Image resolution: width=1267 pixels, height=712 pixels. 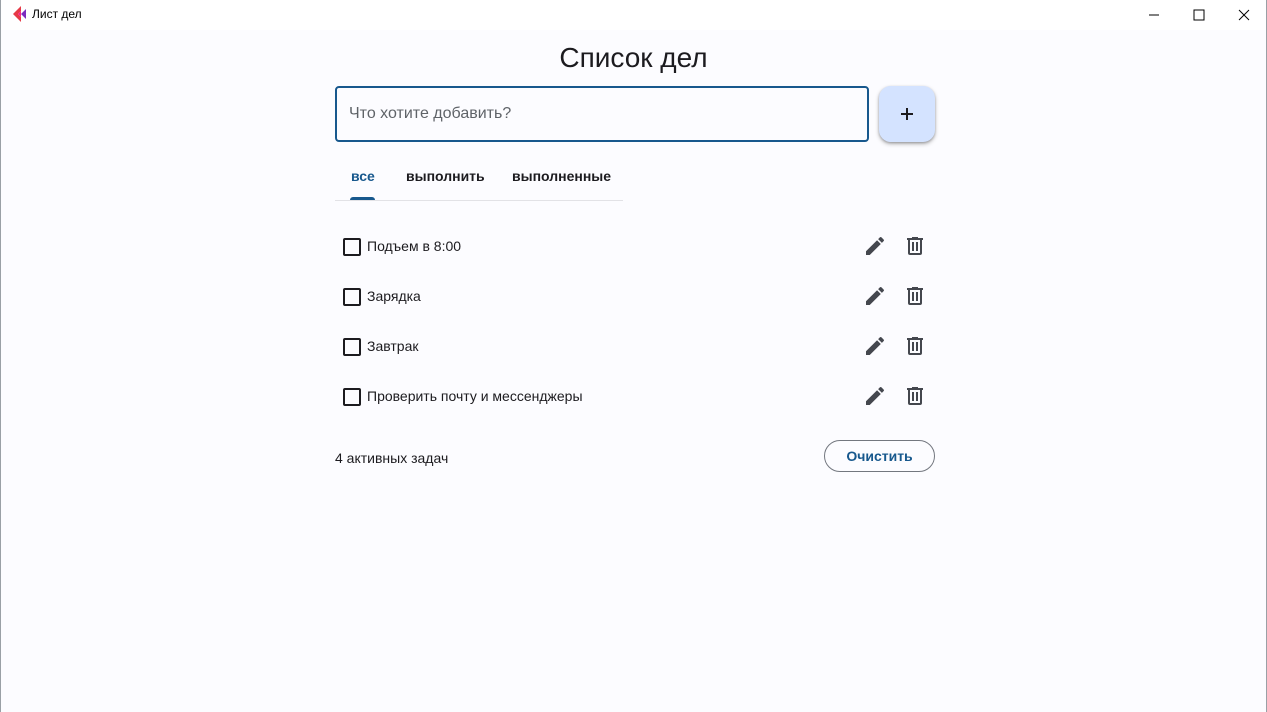 I want to click on tab-all: все, so click(x=363, y=180).